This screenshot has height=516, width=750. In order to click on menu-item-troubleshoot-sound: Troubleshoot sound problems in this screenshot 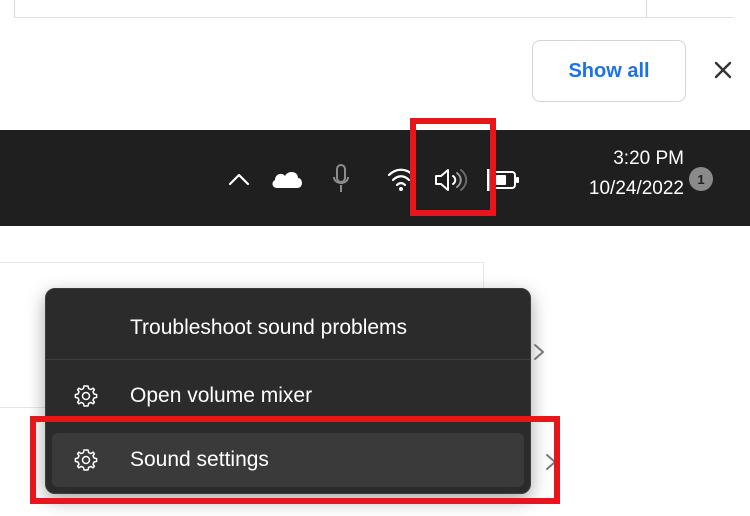, I will do `click(288, 328)`.